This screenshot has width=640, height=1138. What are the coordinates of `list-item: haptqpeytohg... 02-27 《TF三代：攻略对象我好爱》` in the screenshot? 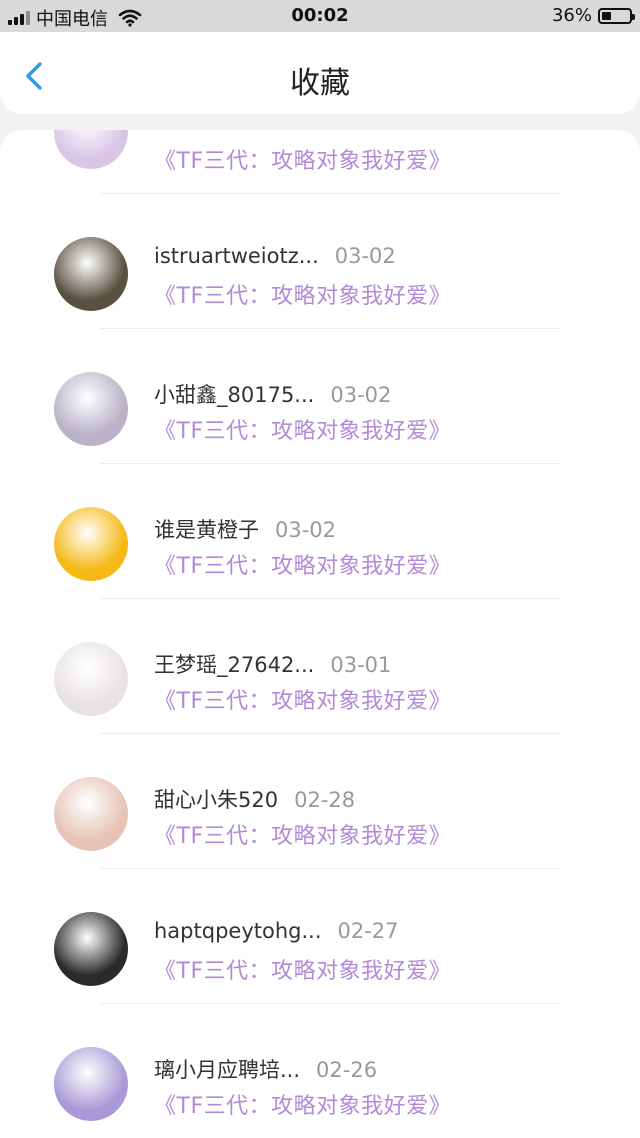 It's located at (320, 942).